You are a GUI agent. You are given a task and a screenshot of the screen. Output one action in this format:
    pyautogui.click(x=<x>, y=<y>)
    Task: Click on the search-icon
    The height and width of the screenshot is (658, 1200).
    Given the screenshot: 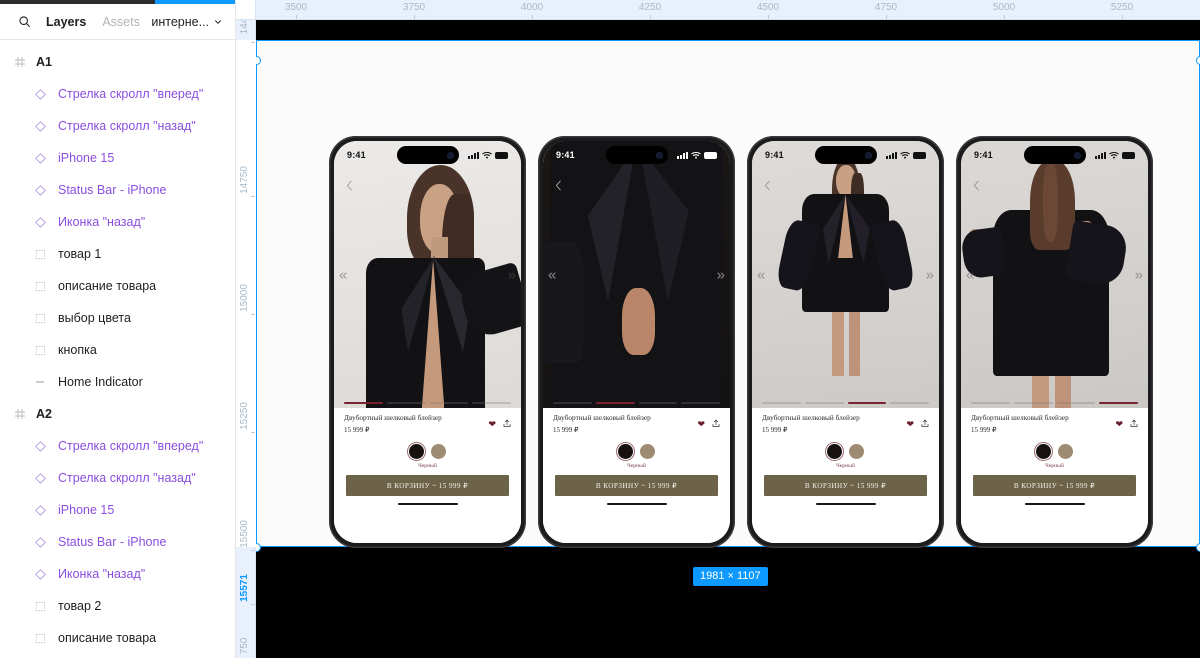 What is the action you would take?
    pyautogui.click(x=24, y=22)
    